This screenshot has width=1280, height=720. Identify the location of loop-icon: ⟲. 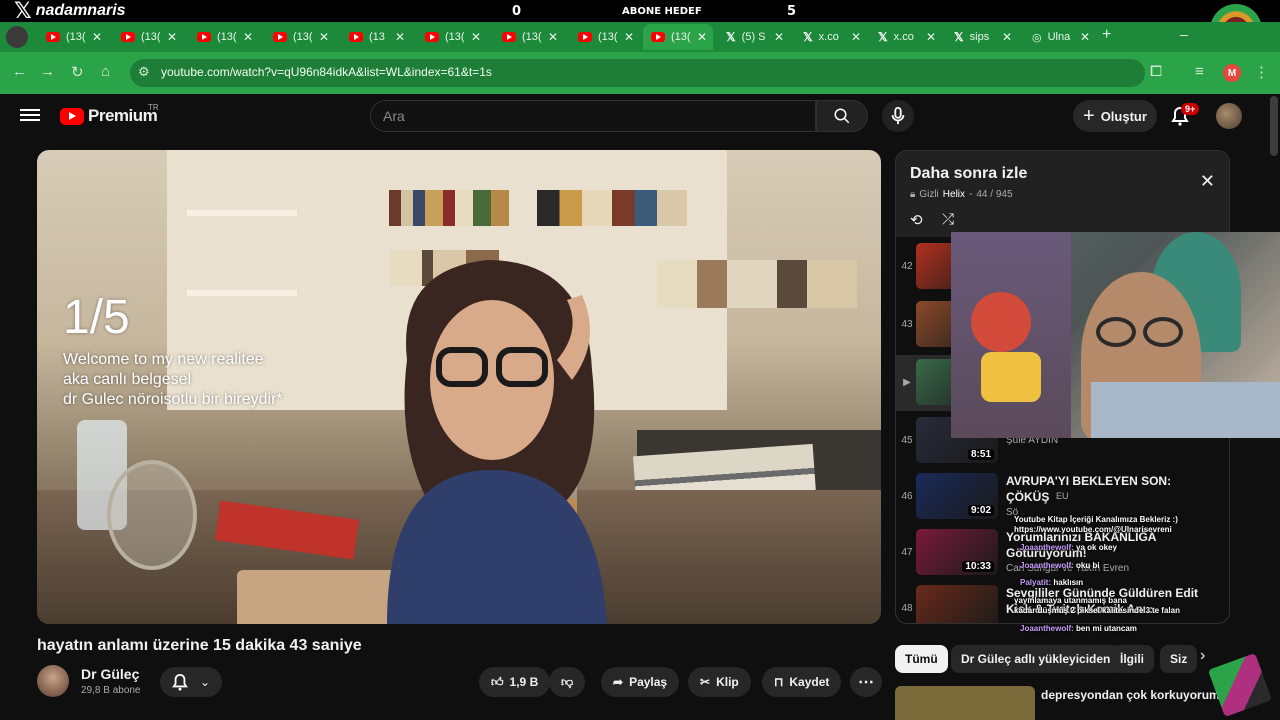
(916, 220).